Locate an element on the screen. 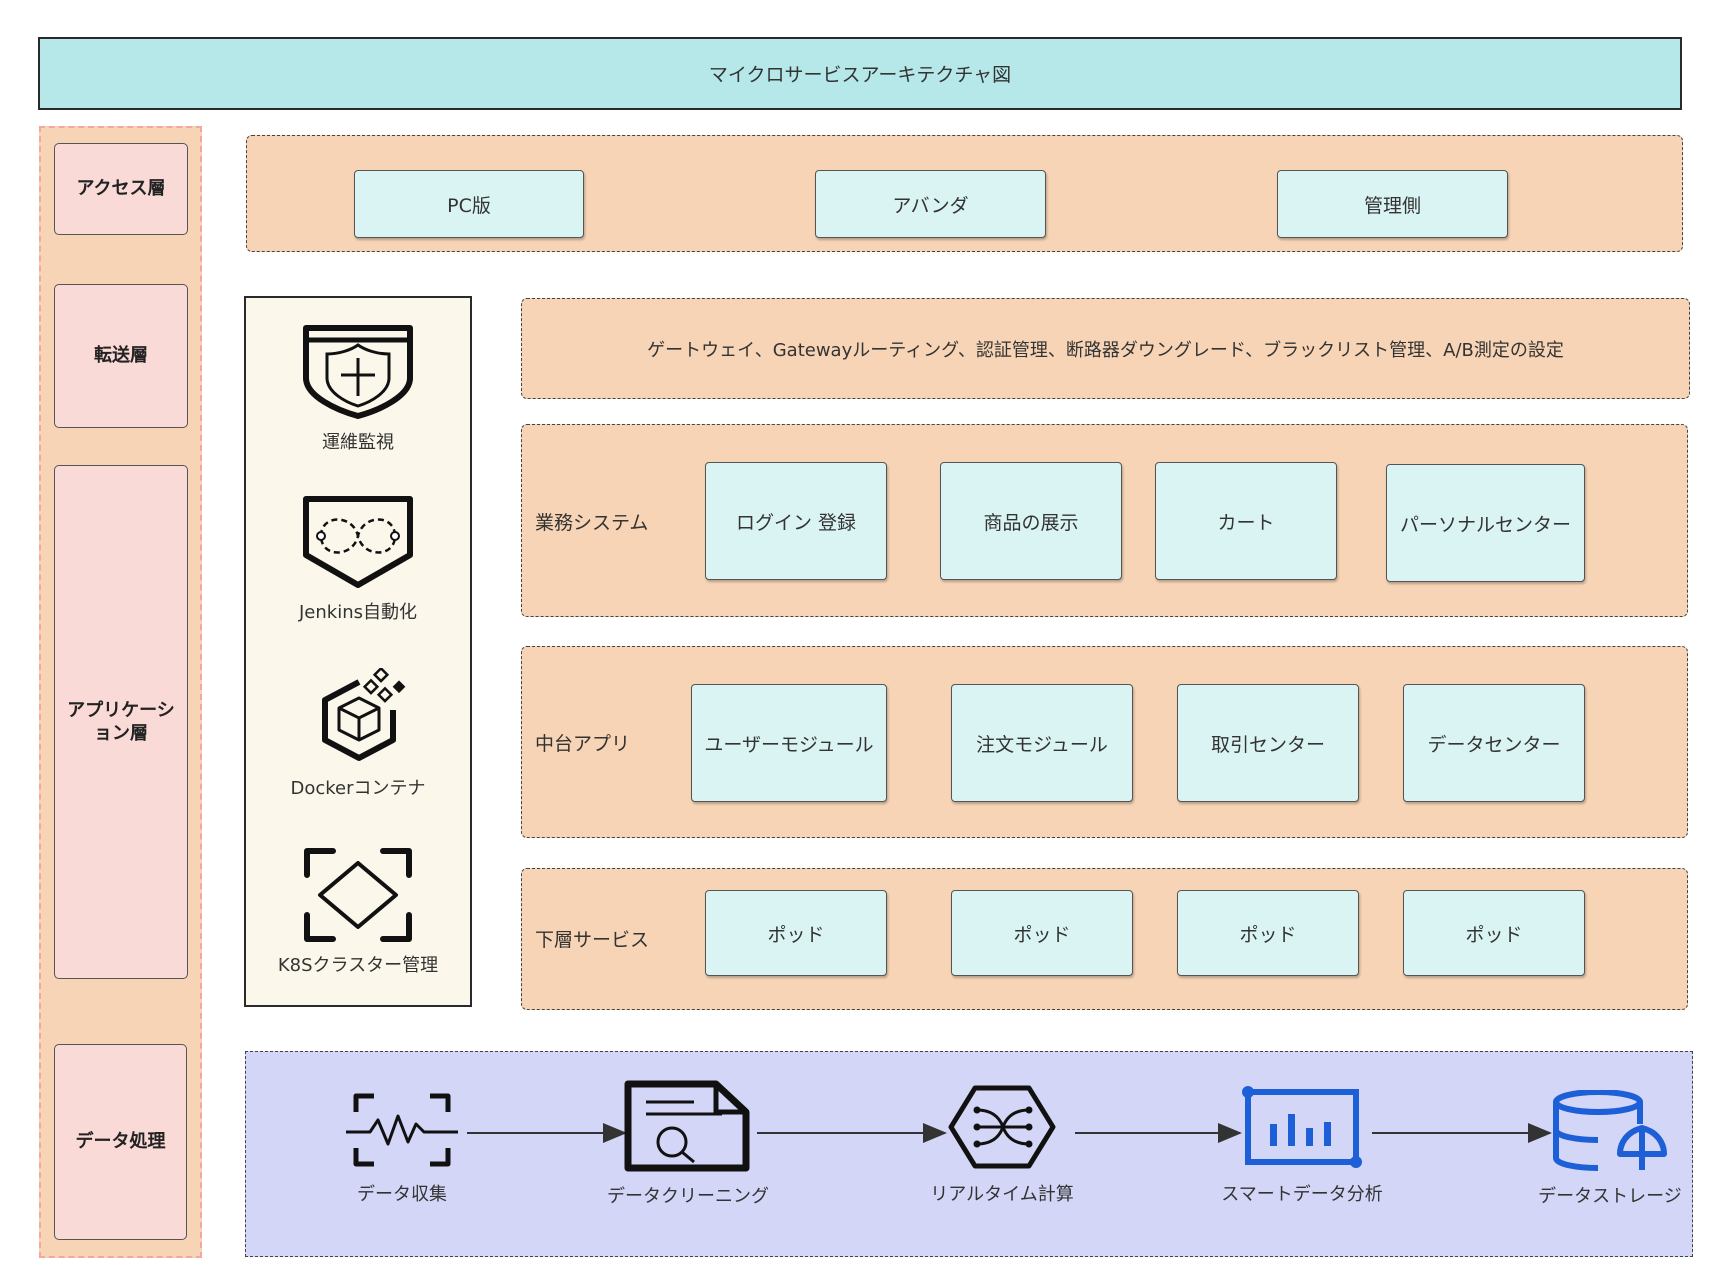 This screenshot has width=1727, height=1276. business-item: ログイン 登録 is located at coordinates (796, 521).